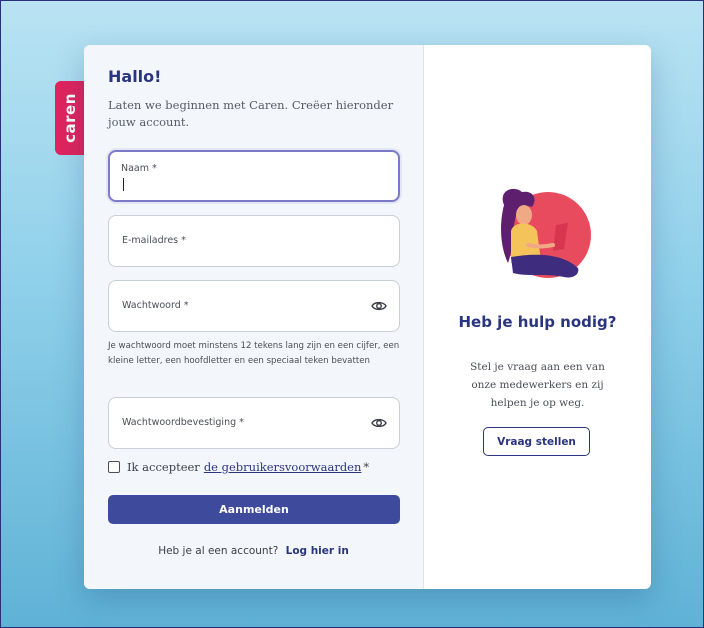 The width and height of the screenshot is (704, 628). Describe the element at coordinates (154, 240) in the screenshot. I see `email-field-label: E-mailadres *` at that location.